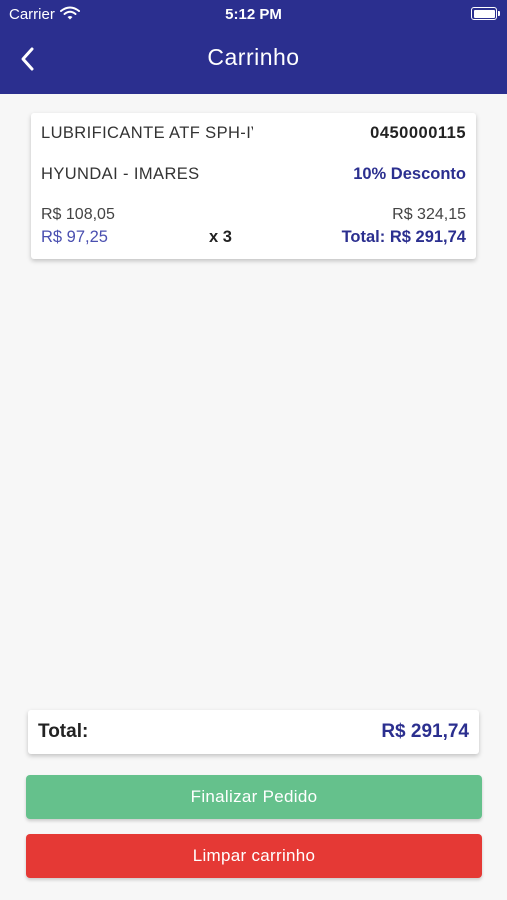 The width and height of the screenshot is (507, 900). Describe the element at coordinates (425, 731) in the screenshot. I see `total-value: R$ 291,74` at that location.